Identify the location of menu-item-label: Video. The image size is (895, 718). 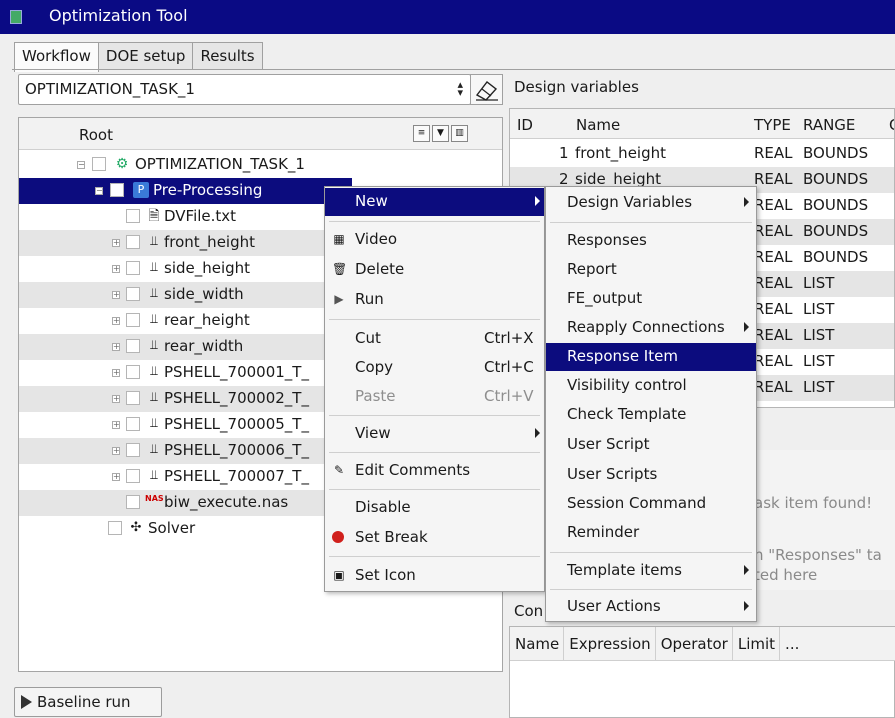
(376, 239).